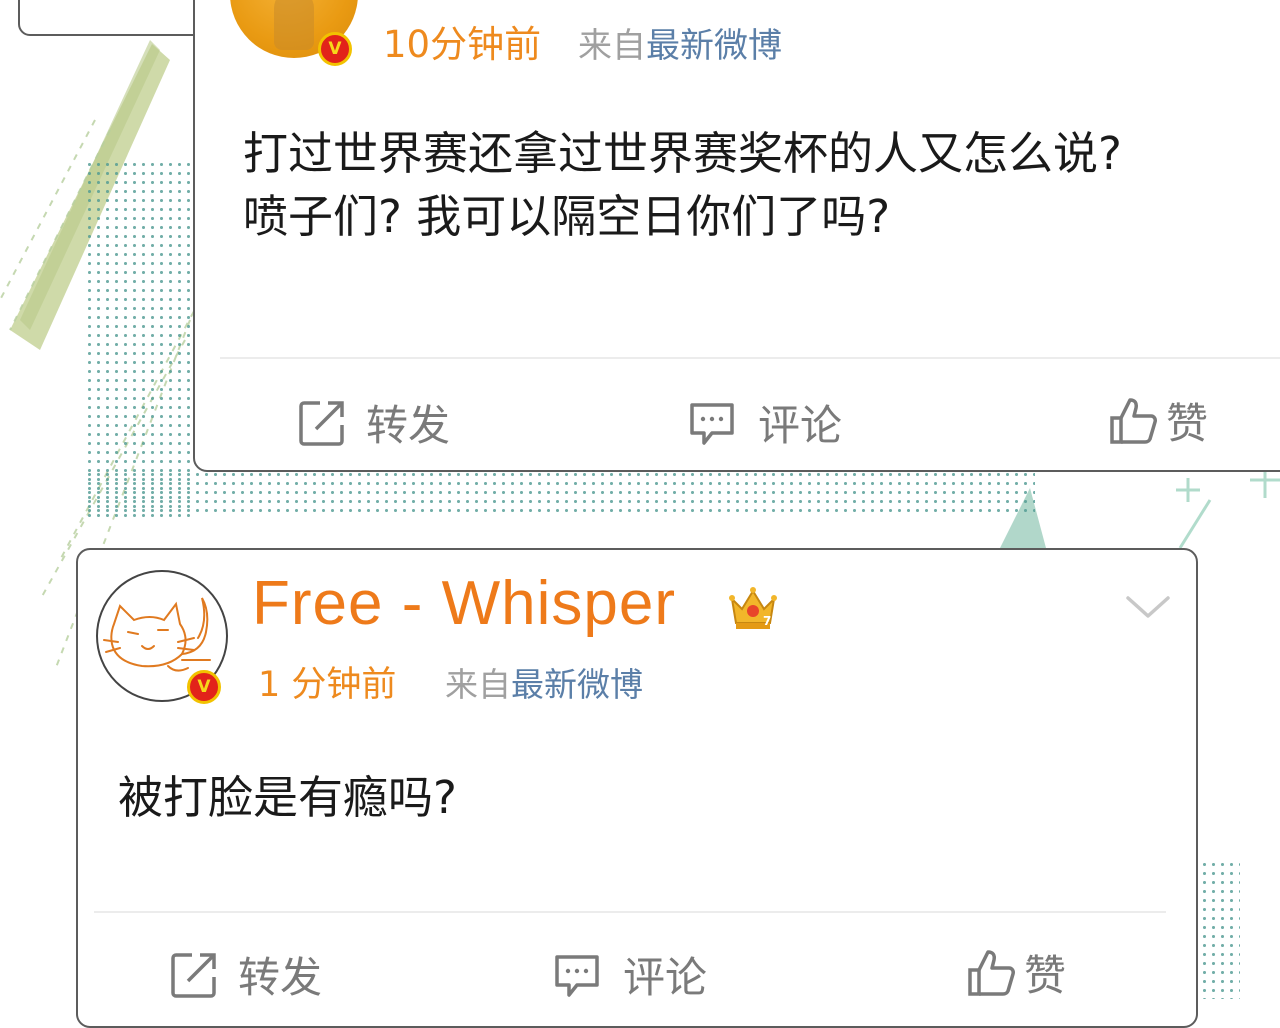  What do you see at coordinates (464, 603) in the screenshot?
I see `username: Free - Whisper` at bounding box center [464, 603].